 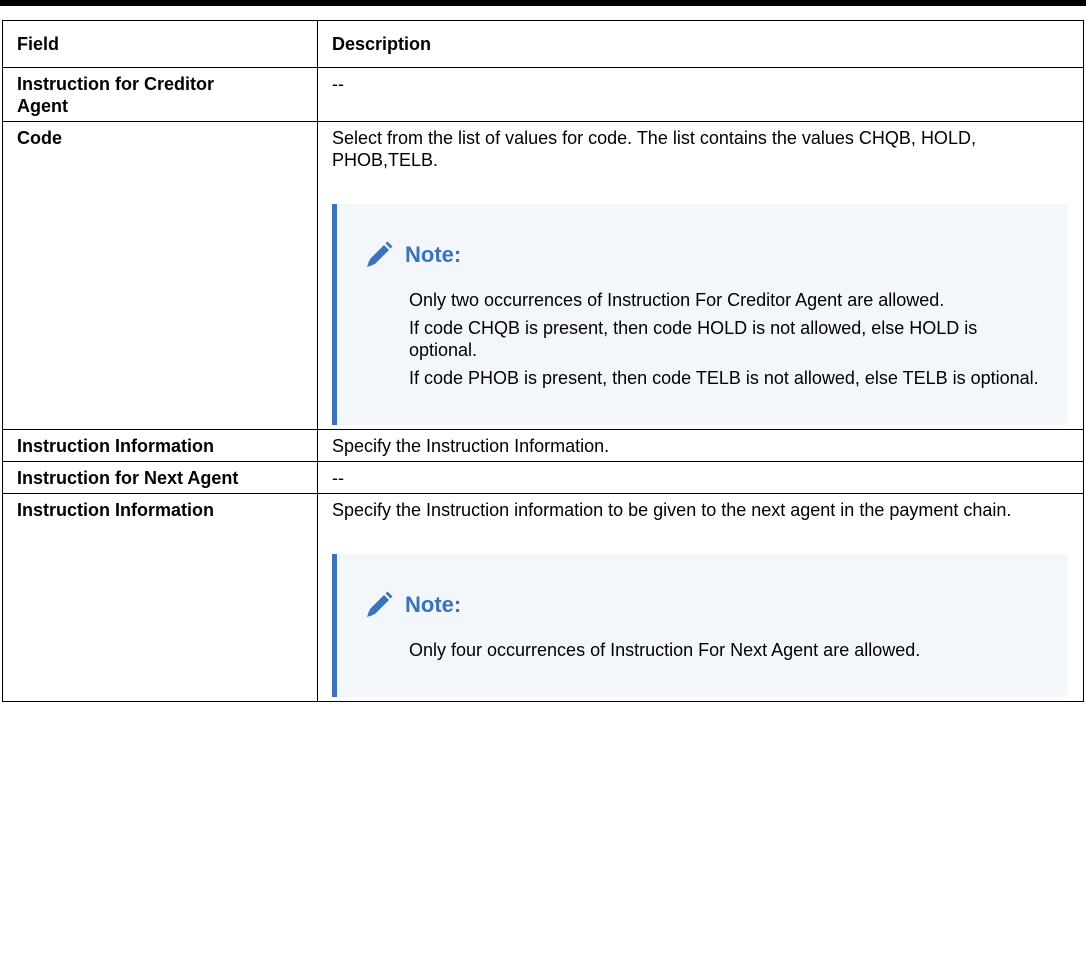 I want to click on field-name: Instruction for Next Agent, so click(x=128, y=478).